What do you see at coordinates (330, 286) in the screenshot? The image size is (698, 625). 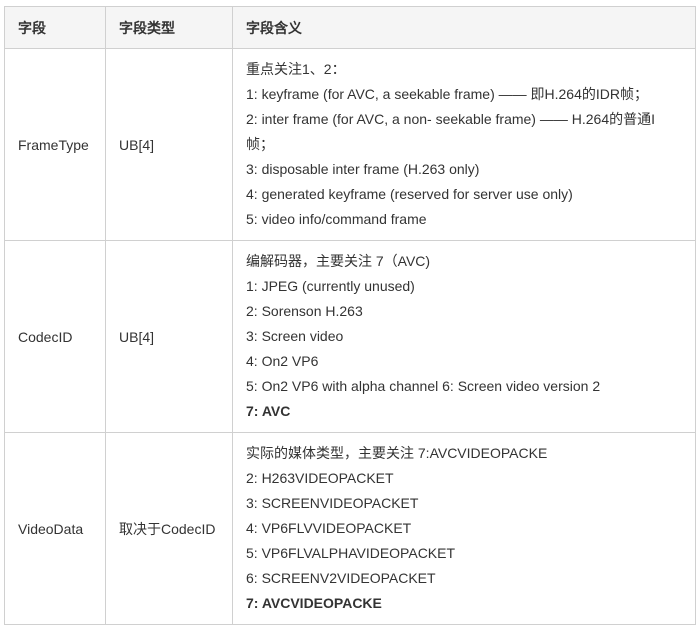 I see `meaning-line: 1: JPEG (currently unused)` at bounding box center [330, 286].